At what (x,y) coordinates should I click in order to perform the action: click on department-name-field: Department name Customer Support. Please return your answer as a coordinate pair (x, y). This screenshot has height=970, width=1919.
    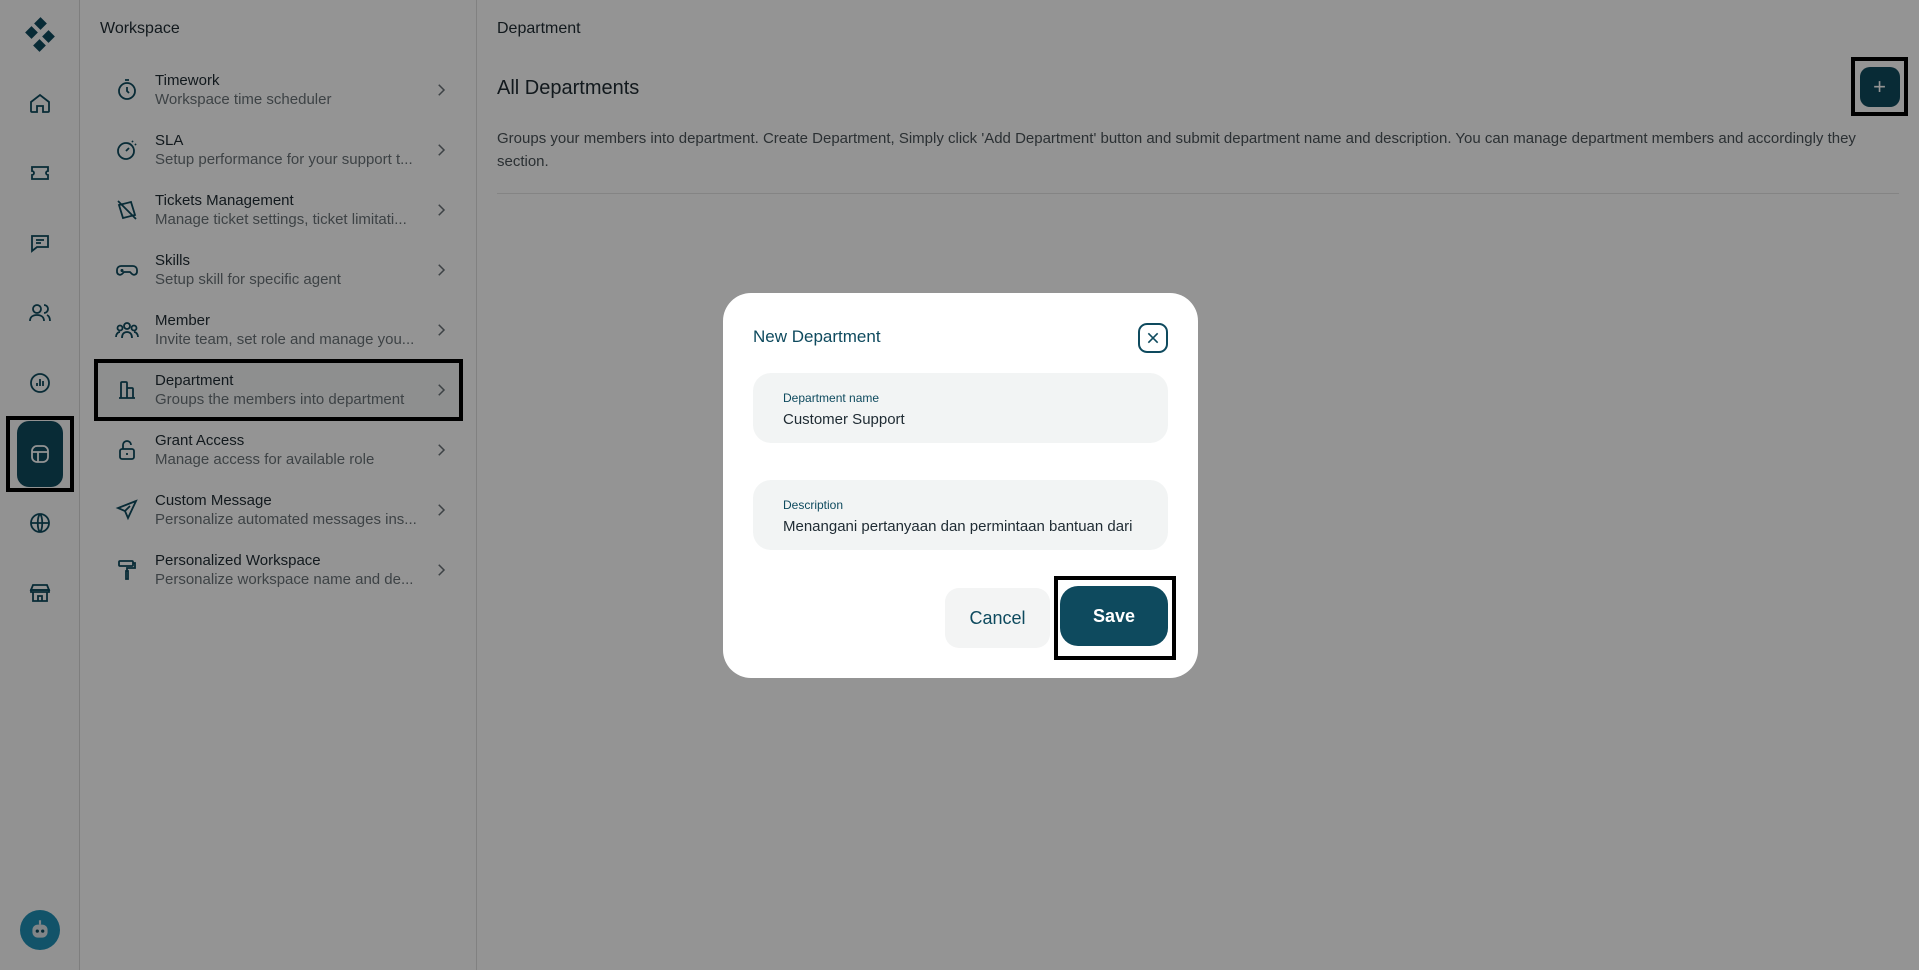
    Looking at the image, I should click on (960, 408).